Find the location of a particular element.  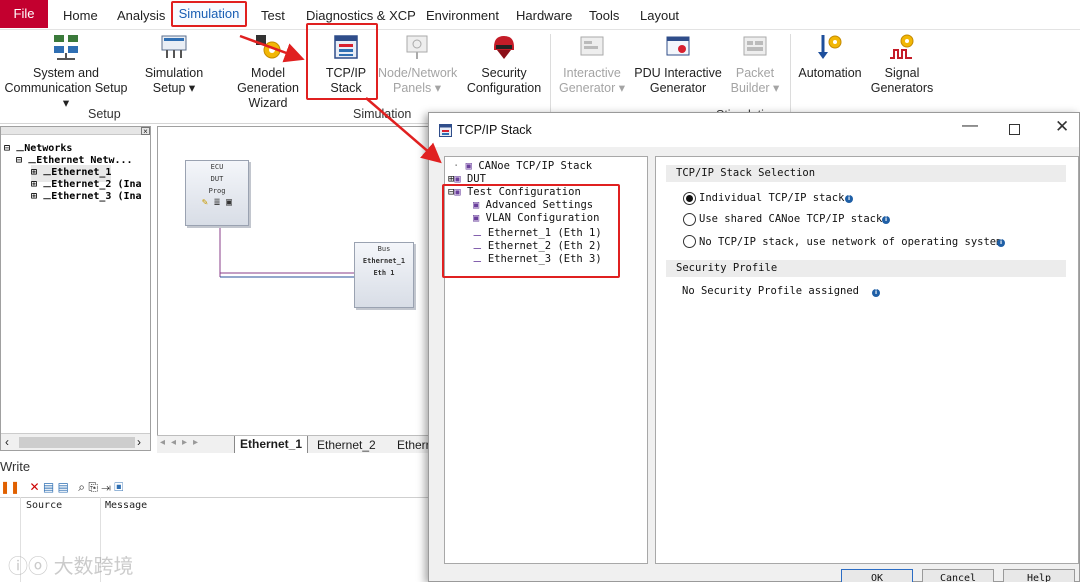

node-network-panels-button: Node/Network Panels ▾ is located at coordinates (417, 64).